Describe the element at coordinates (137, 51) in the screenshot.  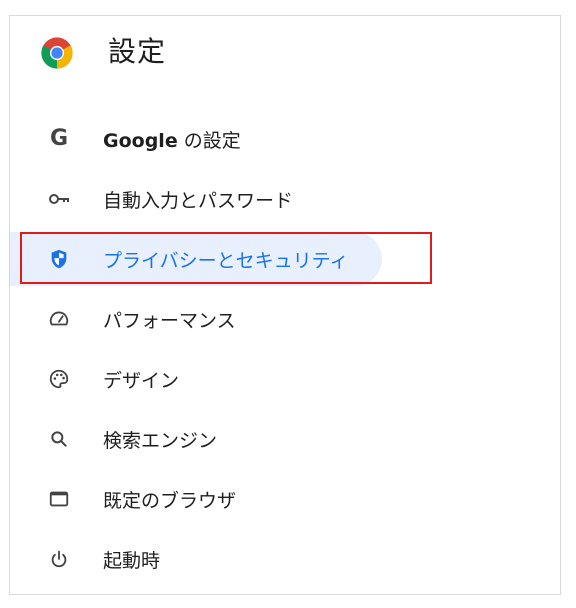
I see `page-title: 設定` at that location.